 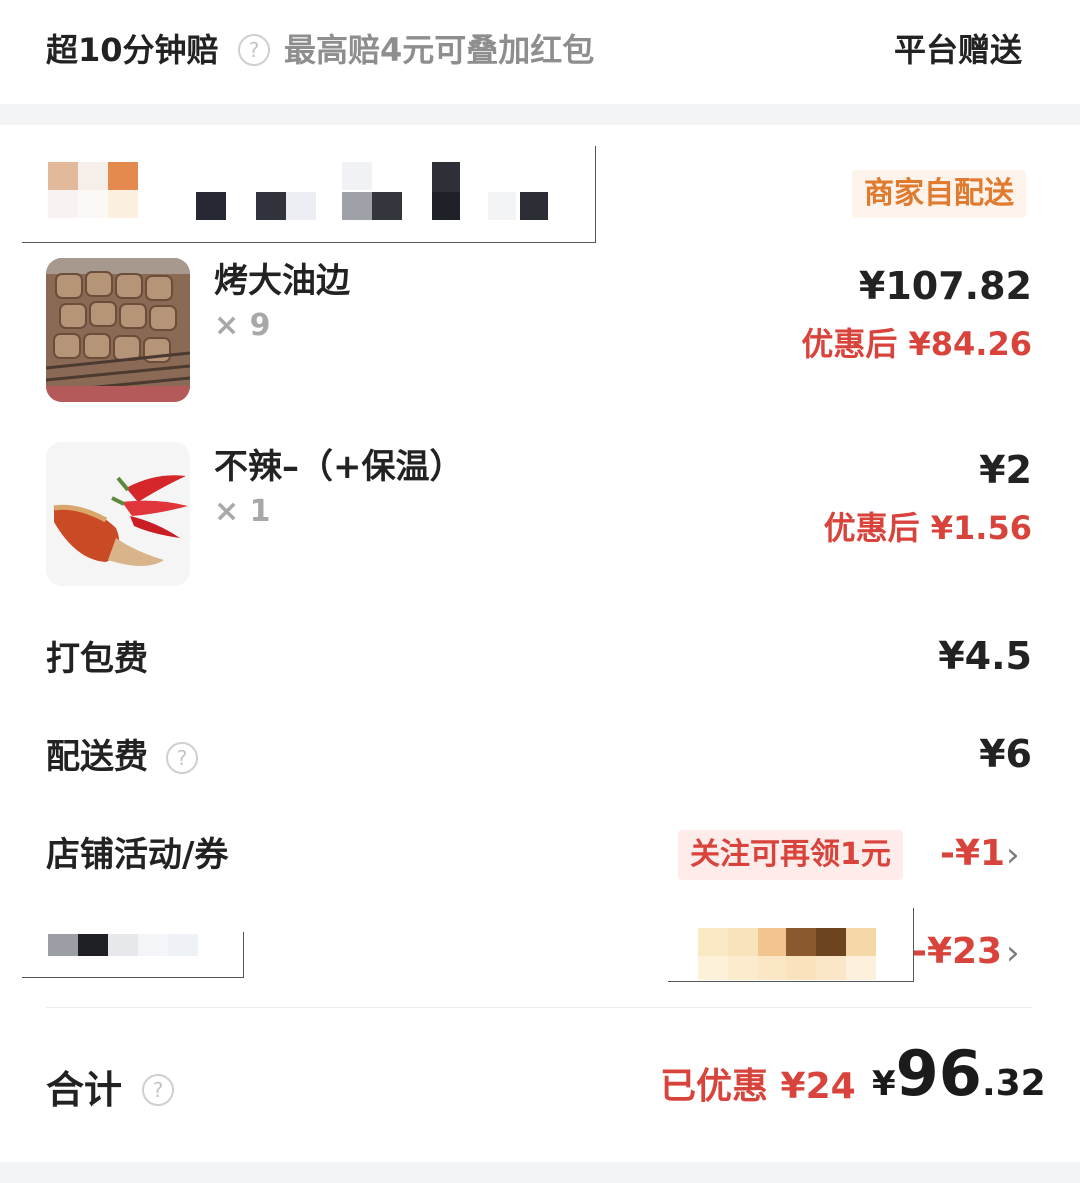 I want to click on item-price: ¥2, so click(x=1005, y=470).